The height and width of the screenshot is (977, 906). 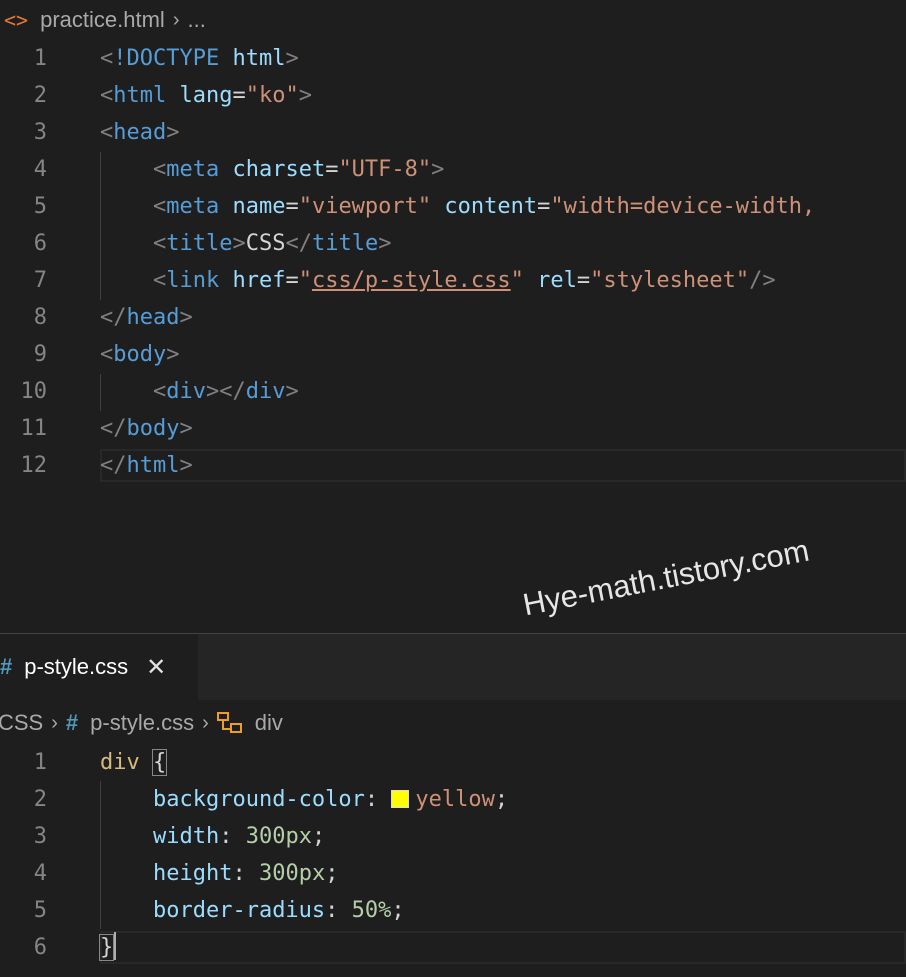 What do you see at coordinates (453, 95) in the screenshot?
I see `code-line: 2 <html lang="ko">` at bounding box center [453, 95].